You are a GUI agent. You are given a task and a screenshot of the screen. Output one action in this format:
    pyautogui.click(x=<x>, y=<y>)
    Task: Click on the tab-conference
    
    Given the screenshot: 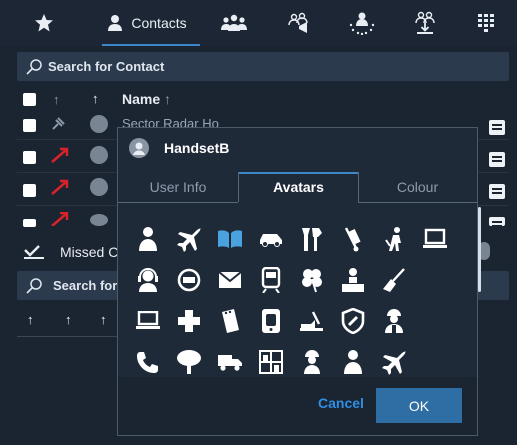 What is the action you would take?
    pyautogui.click(x=362, y=23)
    